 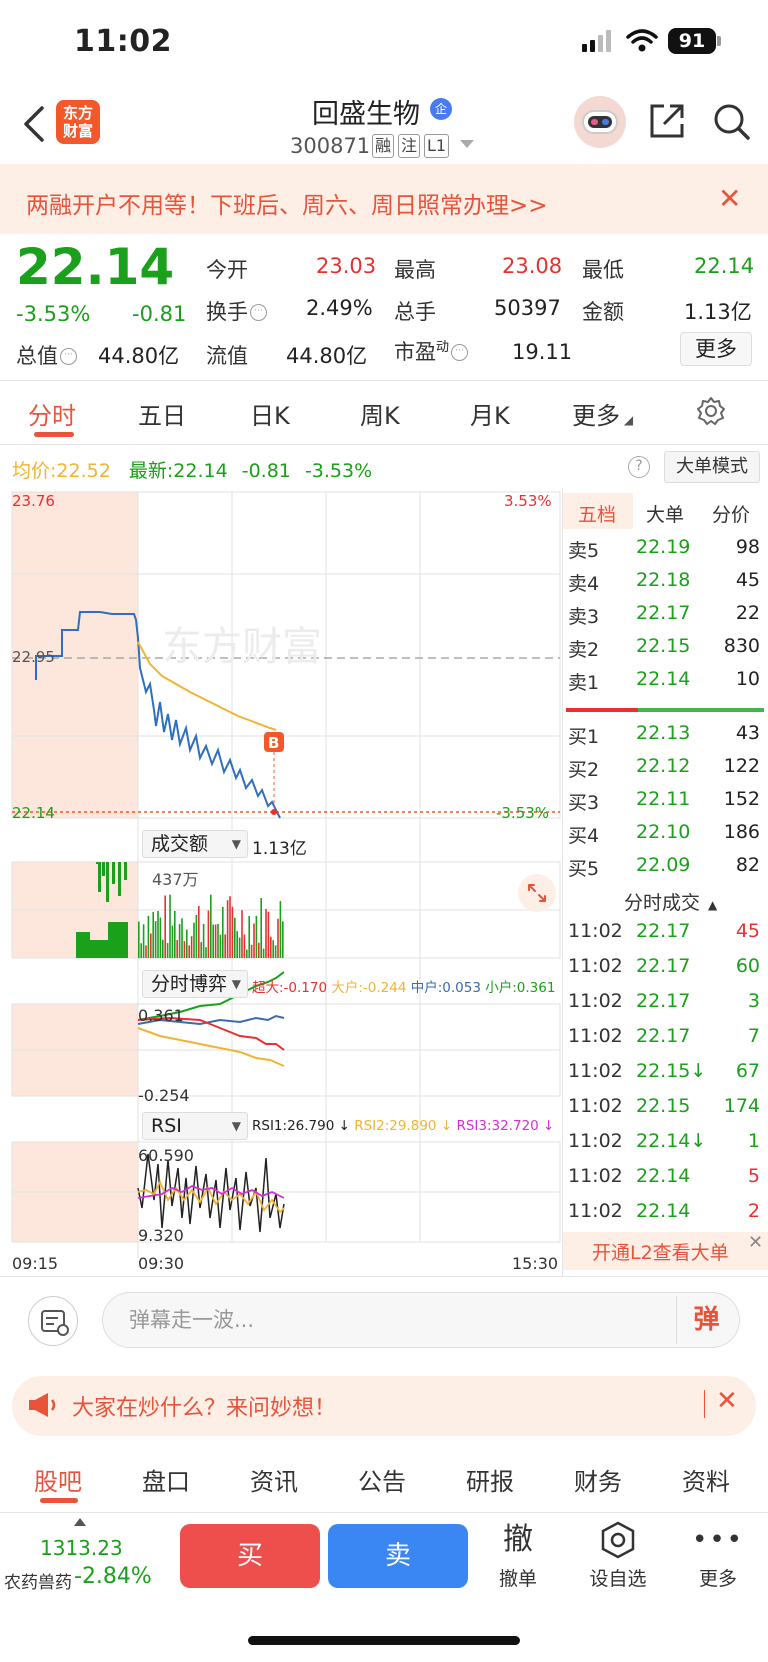 What do you see at coordinates (195, 1126) in the screenshot?
I see `rsi-indicator-dropdown: RSI ▼` at bounding box center [195, 1126].